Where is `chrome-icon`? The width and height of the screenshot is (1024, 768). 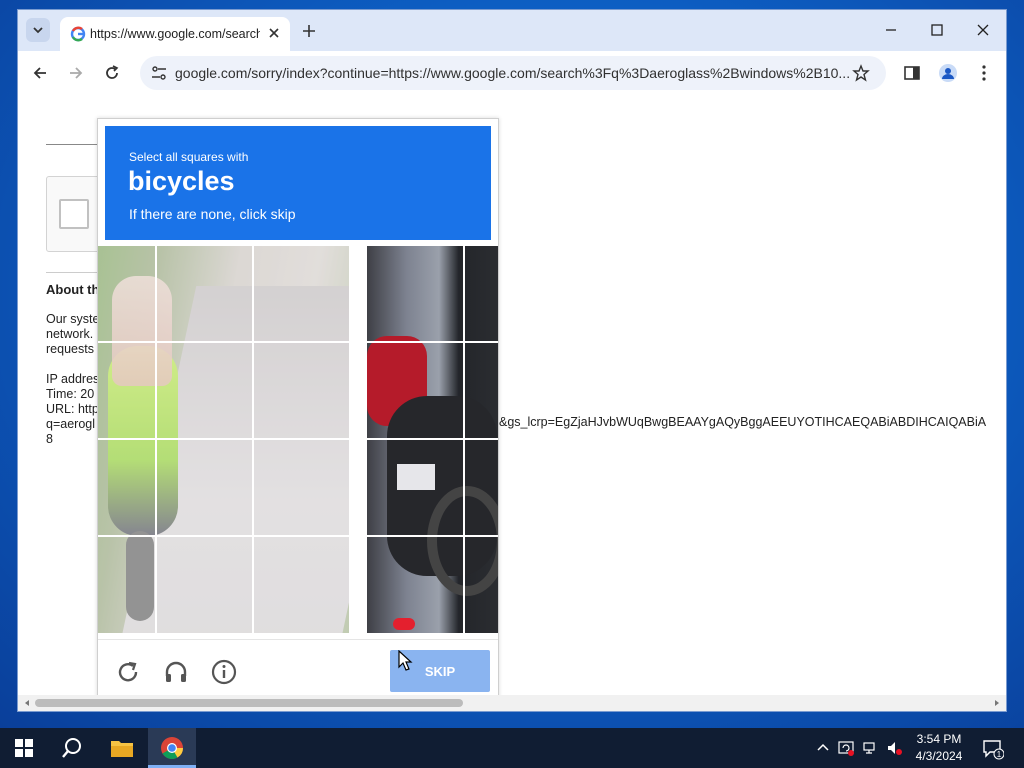 chrome-icon is located at coordinates (172, 748).